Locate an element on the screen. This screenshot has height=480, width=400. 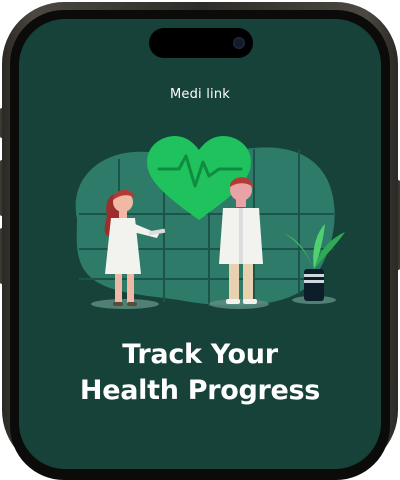
dynamic-island is located at coordinates (201, 43).